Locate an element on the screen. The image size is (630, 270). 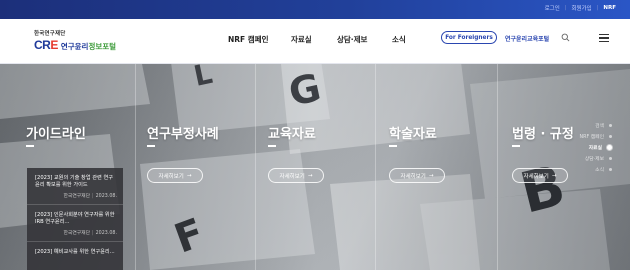
signup-link: 회원가입 is located at coordinates (581, 8).